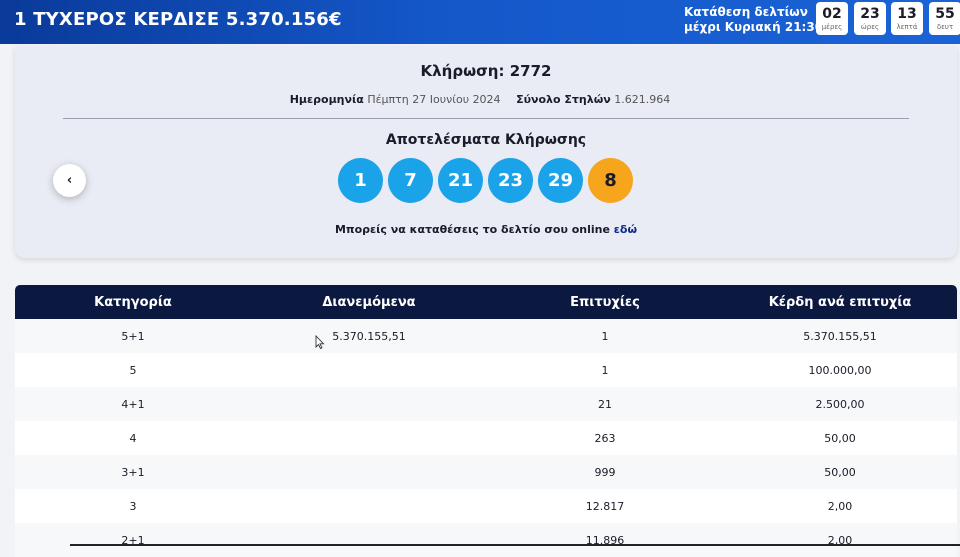  Describe the element at coordinates (625, 229) in the screenshot. I see `online-submit-link: εδώ` at that location.